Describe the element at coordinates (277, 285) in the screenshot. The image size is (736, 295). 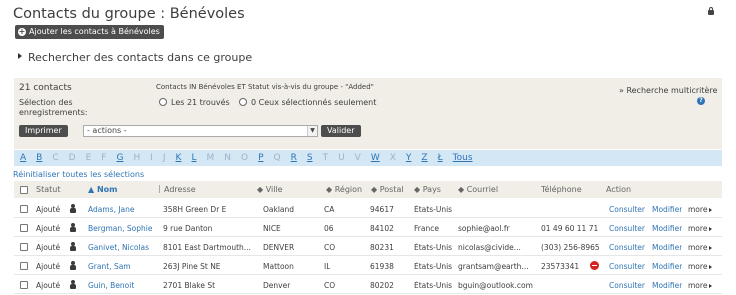
I see `city-cell: Denver` at that location.